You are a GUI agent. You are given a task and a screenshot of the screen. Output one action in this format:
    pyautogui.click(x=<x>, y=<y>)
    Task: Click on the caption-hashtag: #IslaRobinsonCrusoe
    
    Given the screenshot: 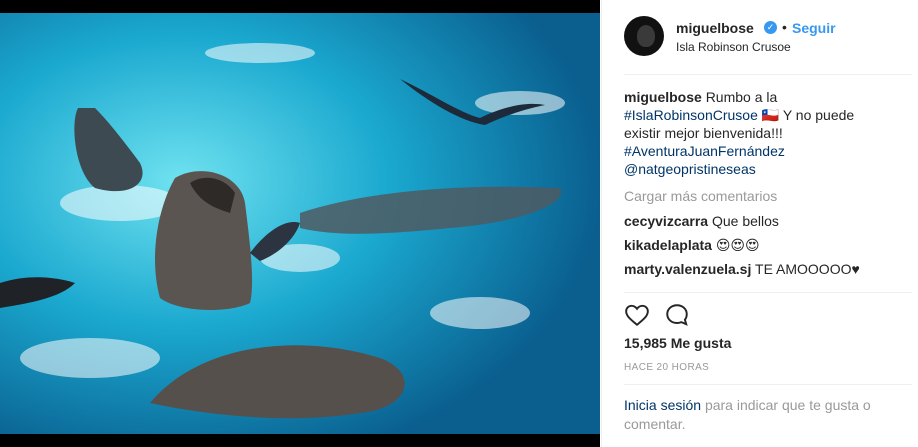 What is the action you would take?
    pyautogui.click(x=691, y=115)
    